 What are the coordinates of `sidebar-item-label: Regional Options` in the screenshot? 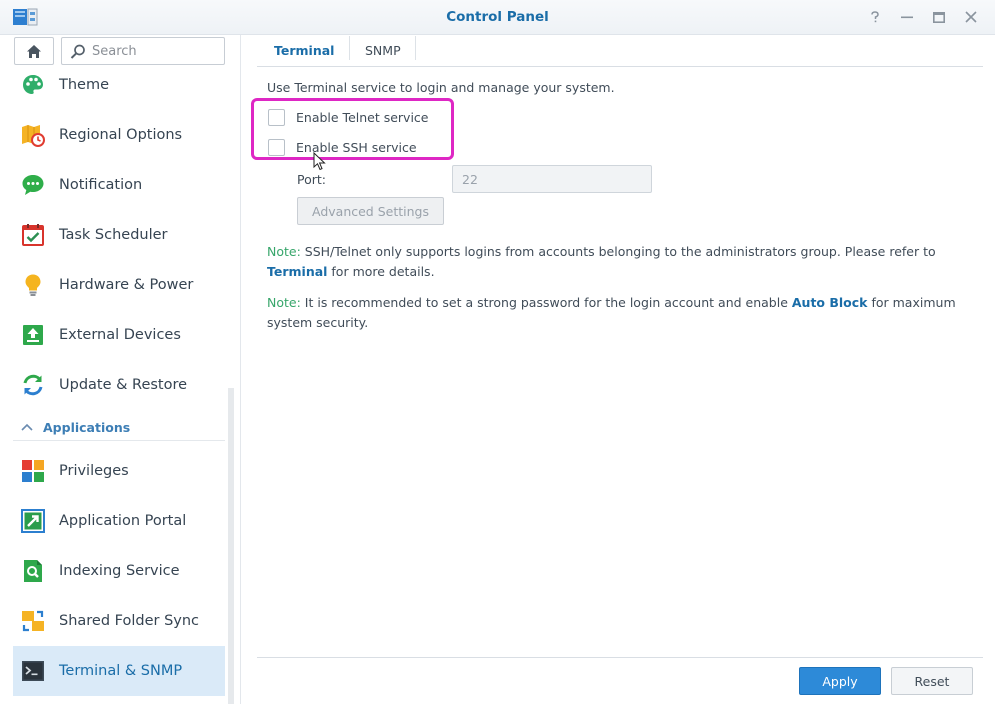 It's located at (121, 135).